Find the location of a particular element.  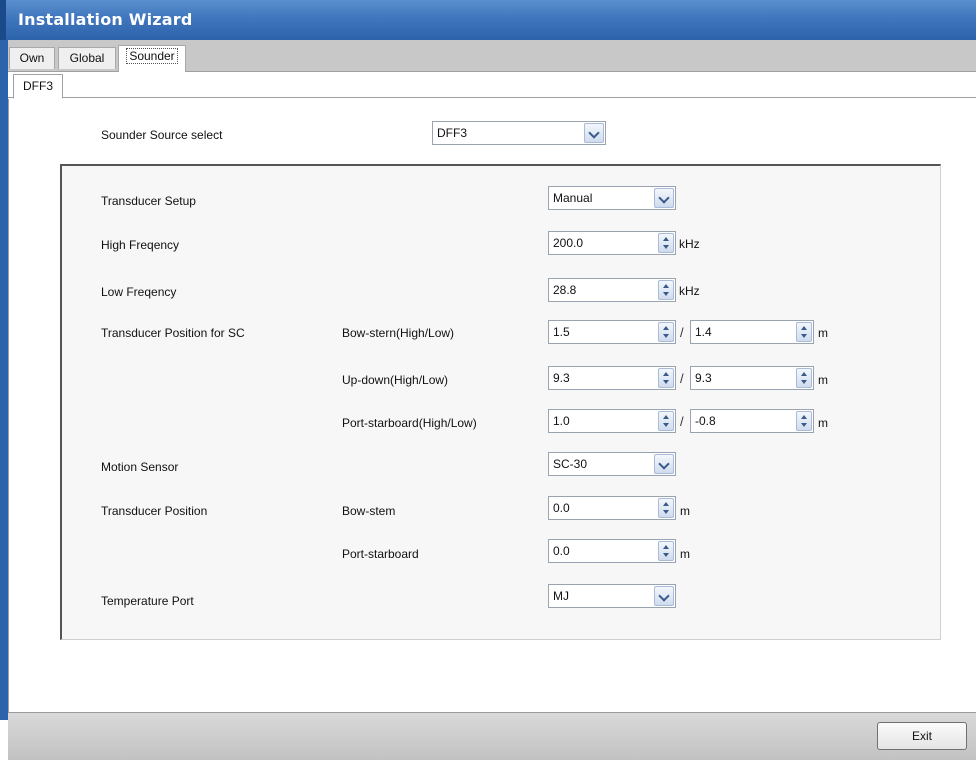

port-starboard-low-input: -0.8 is located at coordinates (752, 421).